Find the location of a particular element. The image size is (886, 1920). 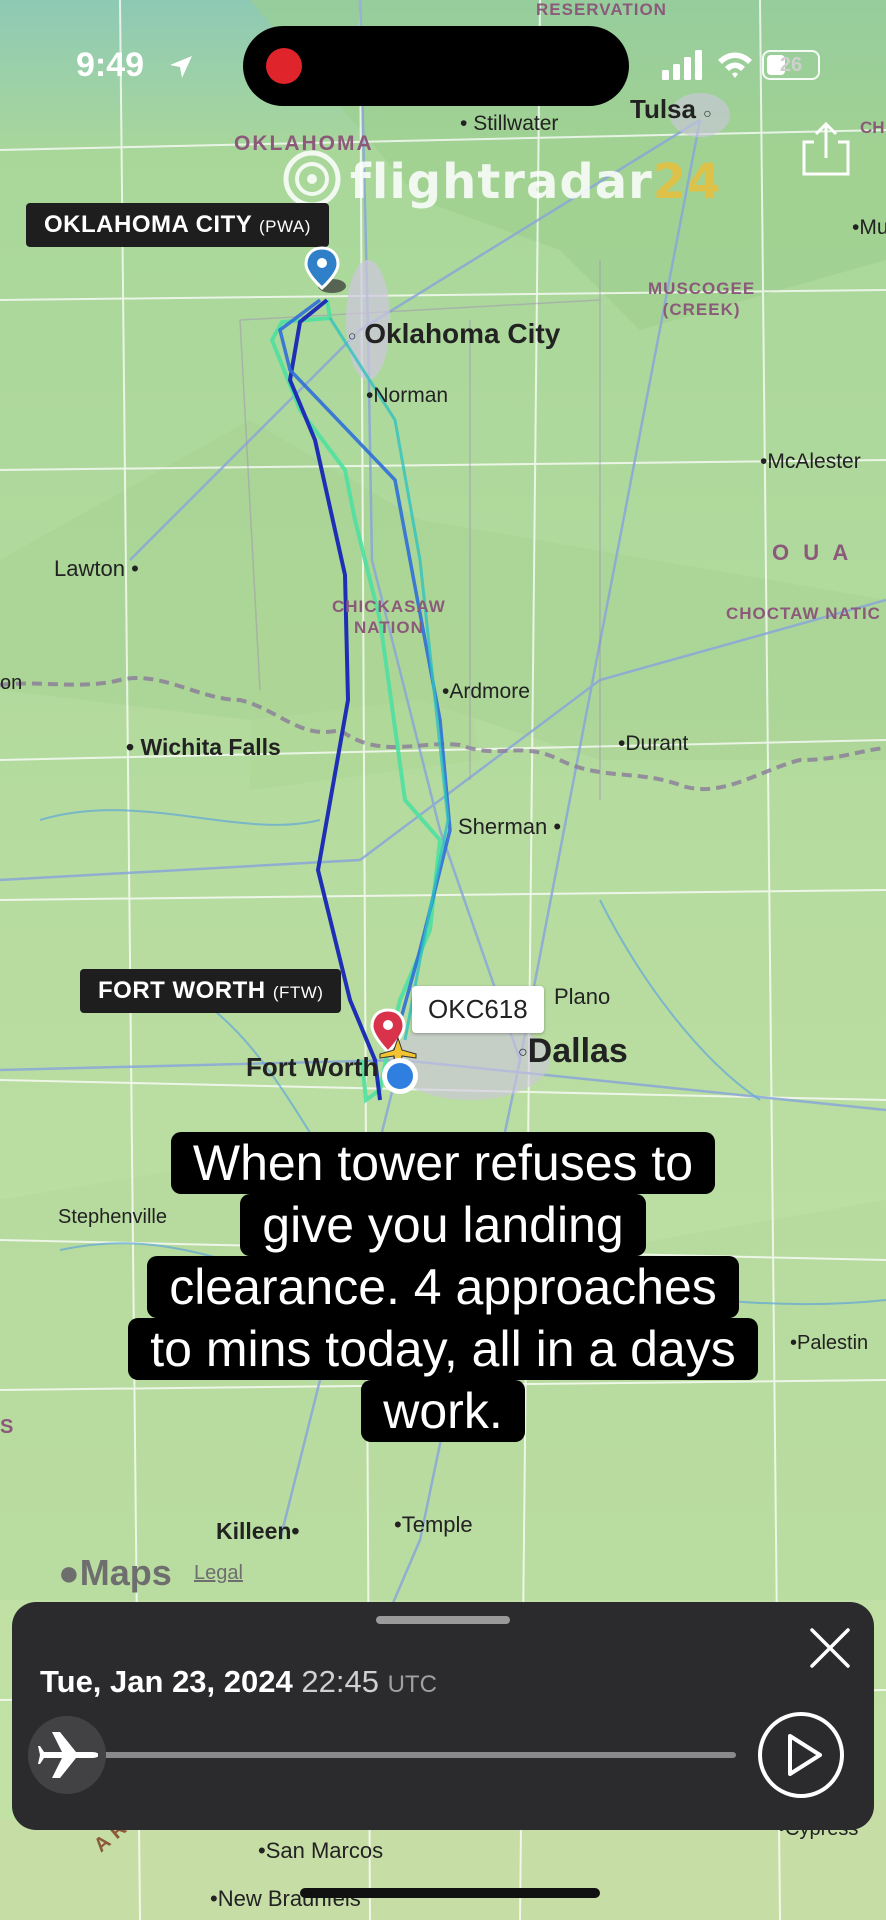

status-time: 9:49 is located at coordinates (110, 65).